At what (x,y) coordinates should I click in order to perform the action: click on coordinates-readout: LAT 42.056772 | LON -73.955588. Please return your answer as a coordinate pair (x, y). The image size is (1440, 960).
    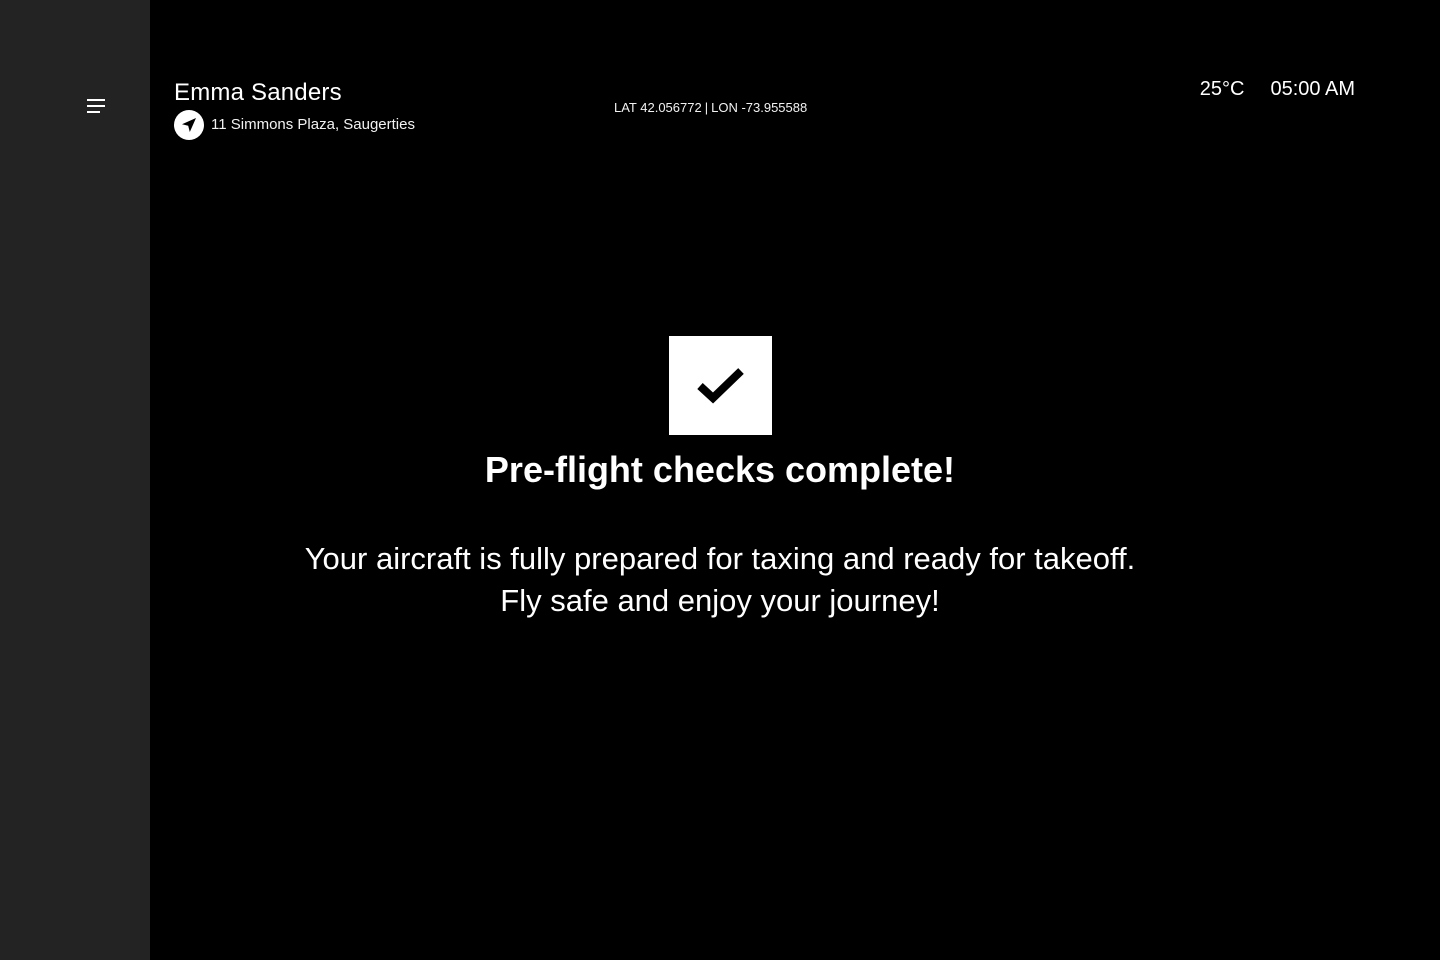
    Looking at the image, I should click on (710, 108).